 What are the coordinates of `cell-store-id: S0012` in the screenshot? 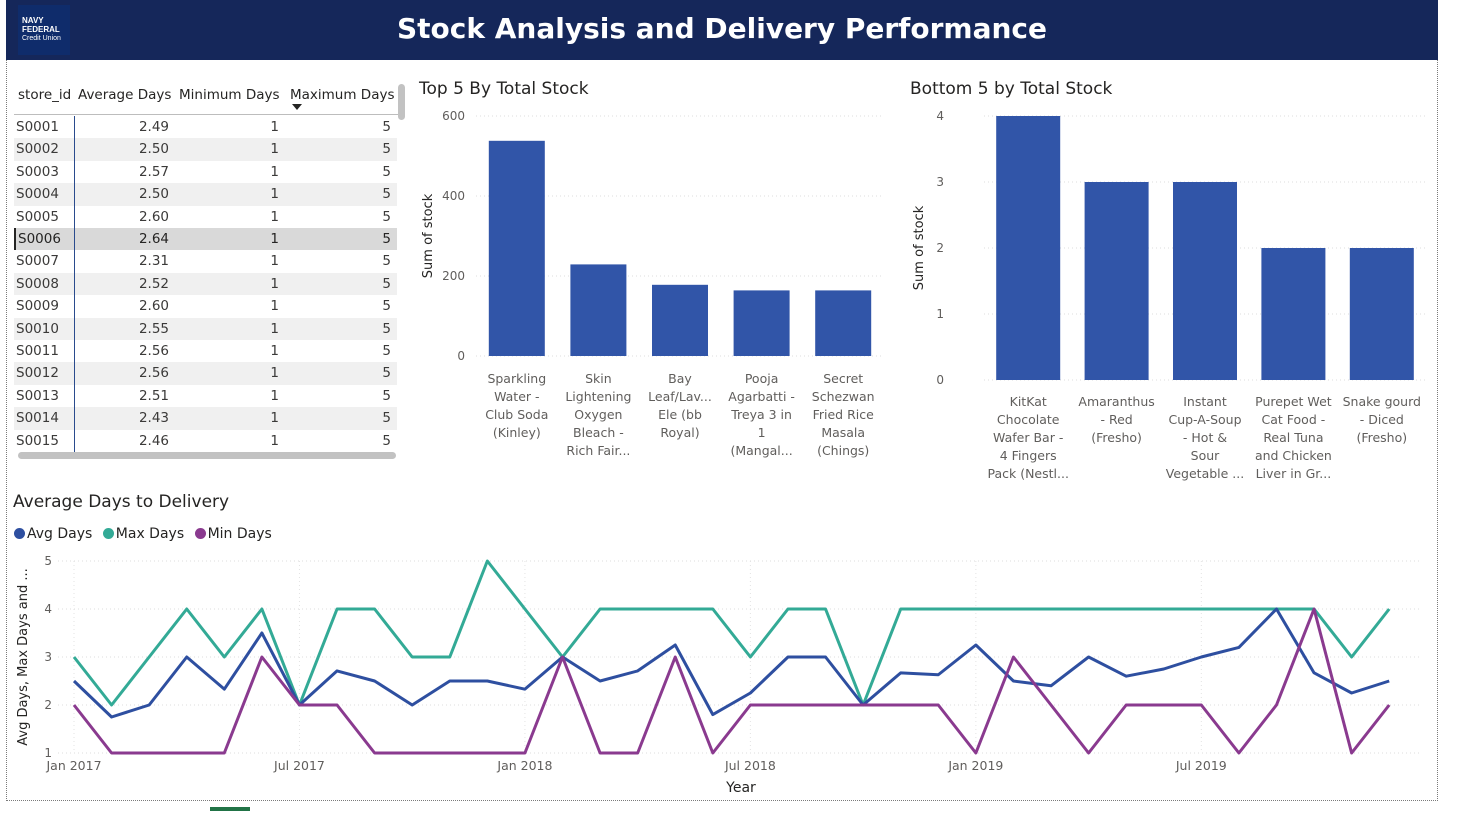 It's located at (37, 373).